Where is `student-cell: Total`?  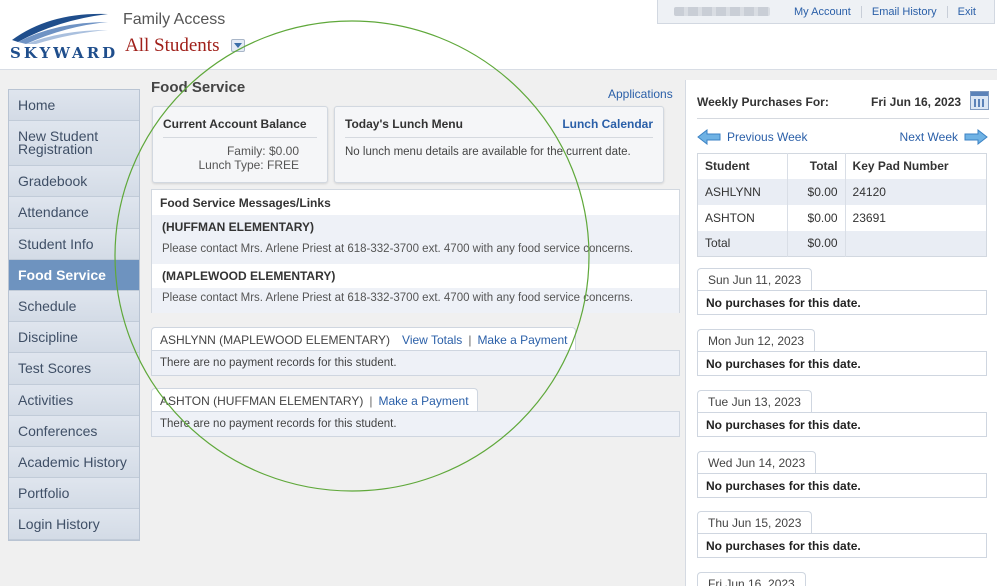 student-cell: Total is located at coordinates (742, 243).